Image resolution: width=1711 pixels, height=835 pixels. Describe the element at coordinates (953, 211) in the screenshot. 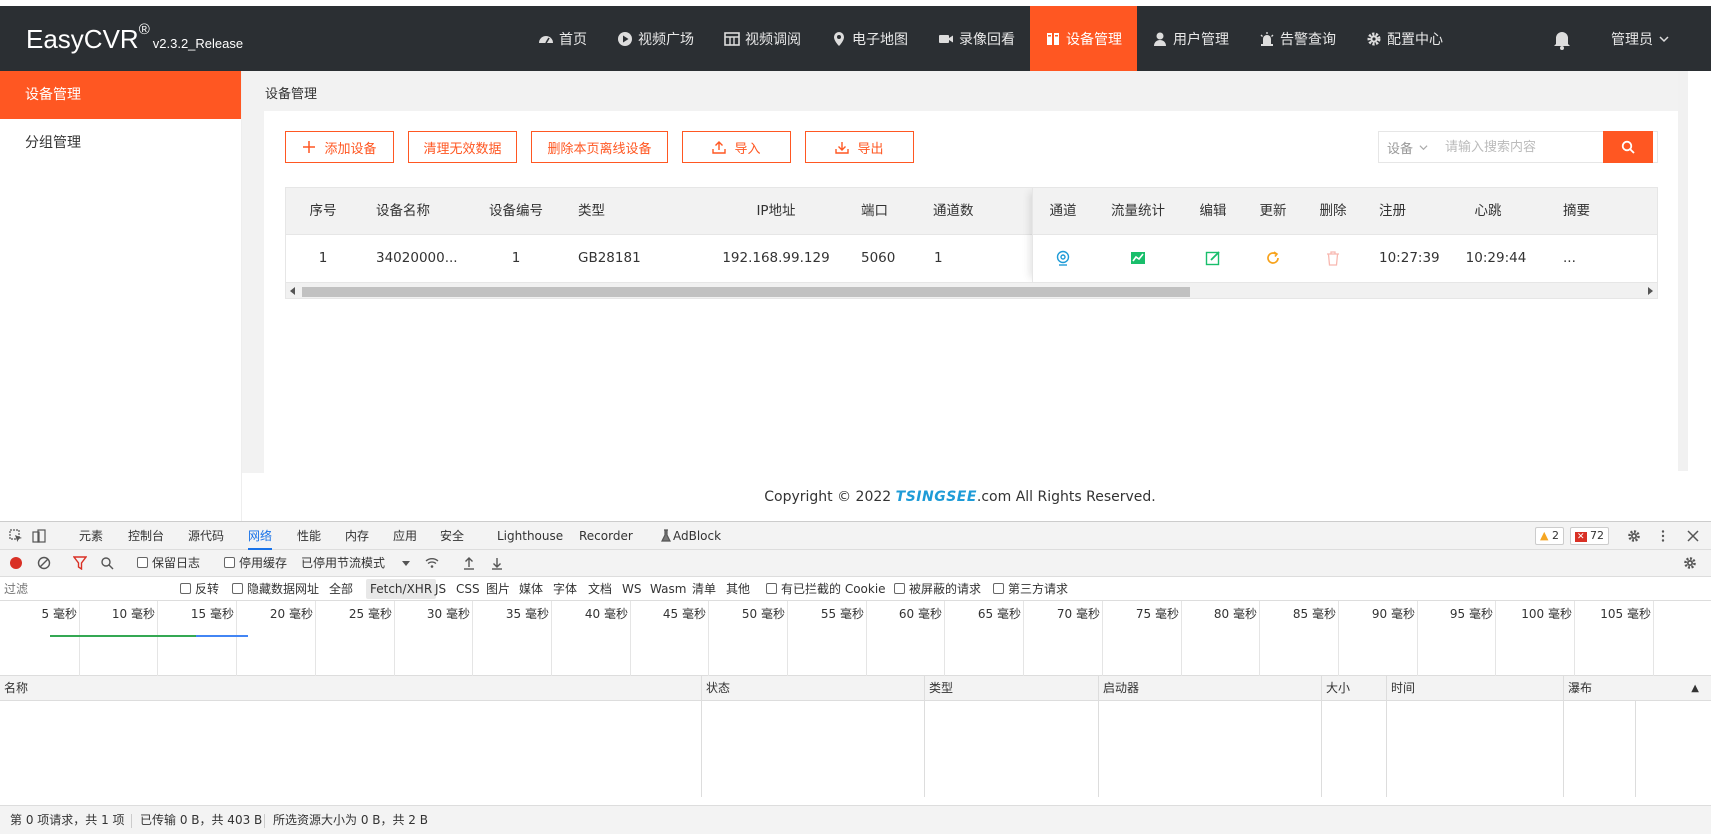

I see `col-header-channel-count: 通道数` at that location.